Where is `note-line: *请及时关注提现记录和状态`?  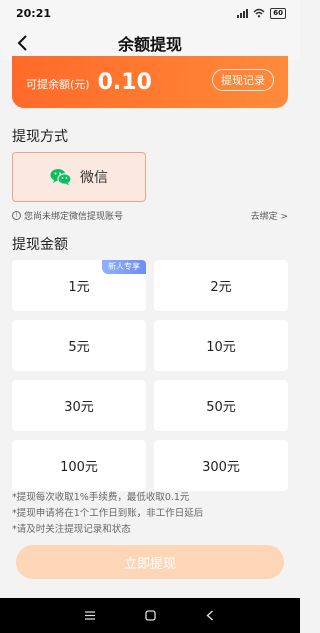 note-line: *请及时关注提现记录和状态 is located at coordinates (71, 529).